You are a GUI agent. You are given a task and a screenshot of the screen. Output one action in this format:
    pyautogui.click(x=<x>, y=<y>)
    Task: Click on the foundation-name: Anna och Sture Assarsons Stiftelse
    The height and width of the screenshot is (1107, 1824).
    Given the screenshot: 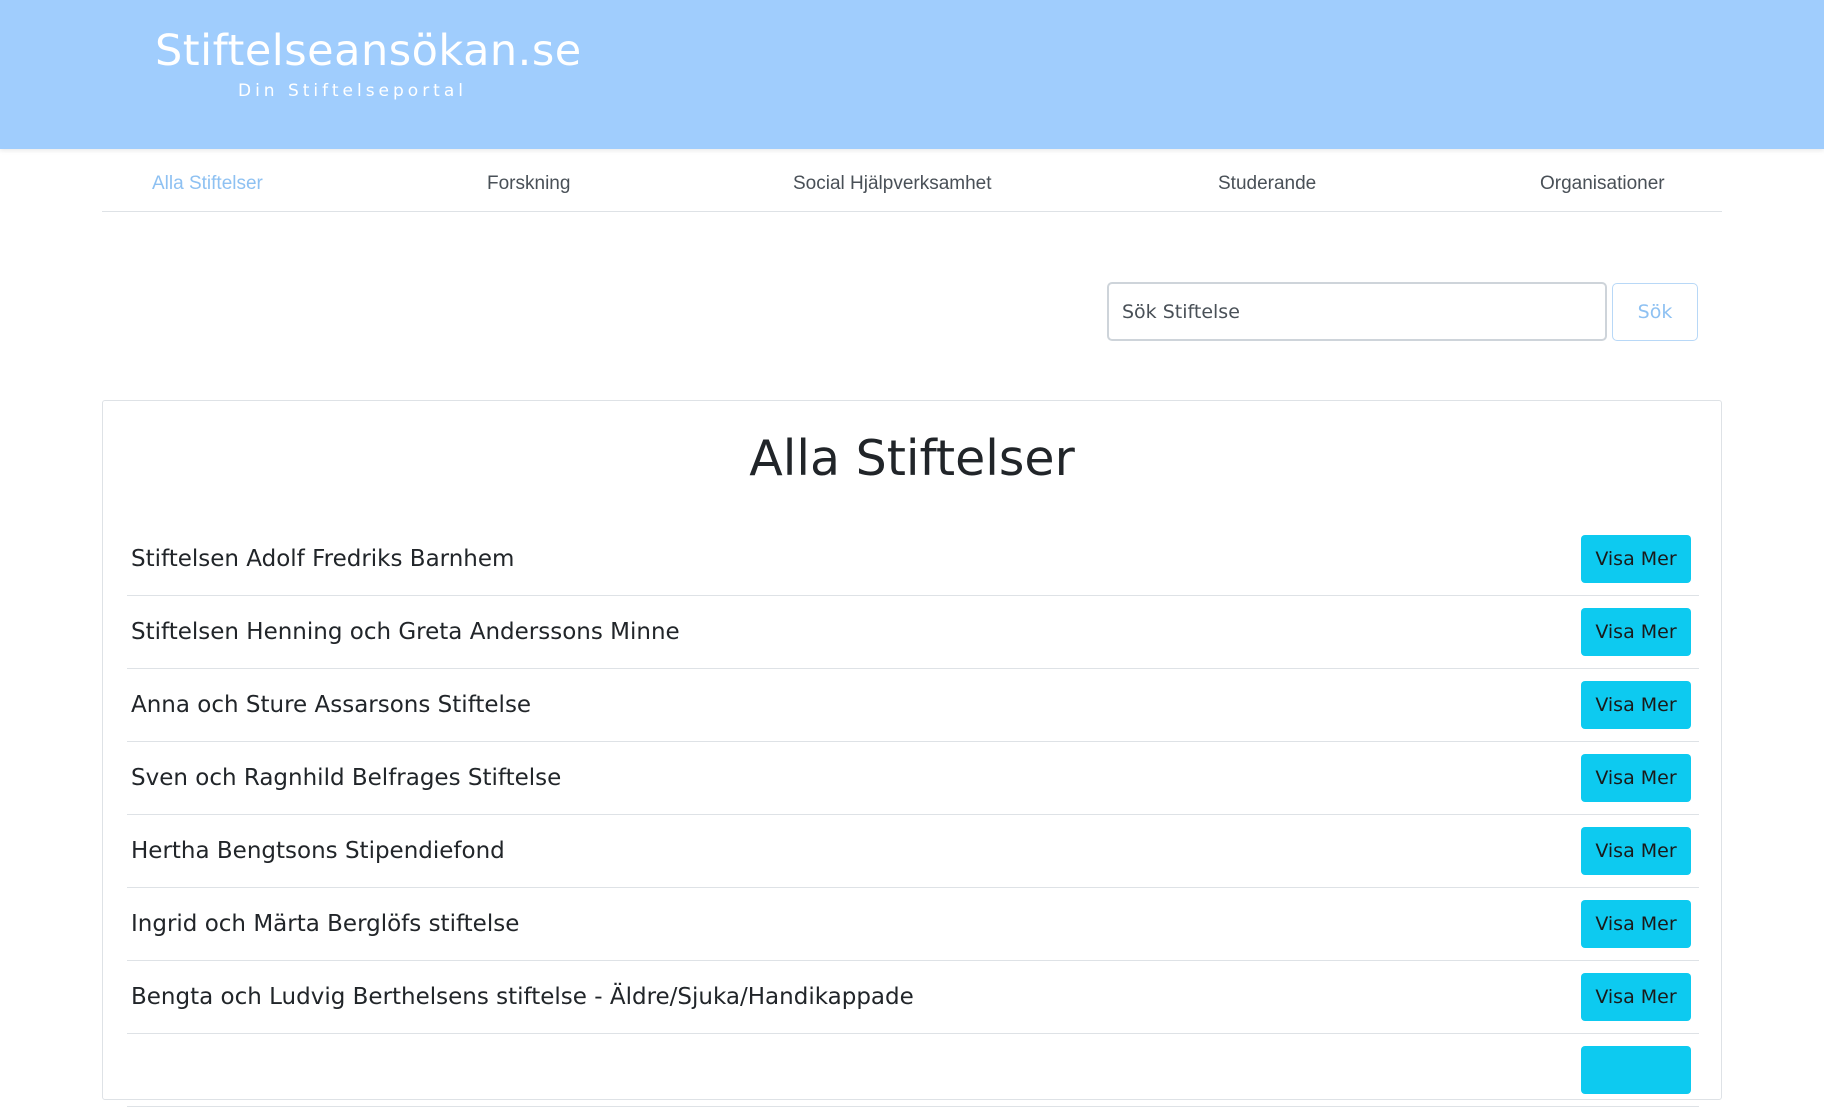 What is the action you would take?
    pyautogui.click(x=331, y=705)
    